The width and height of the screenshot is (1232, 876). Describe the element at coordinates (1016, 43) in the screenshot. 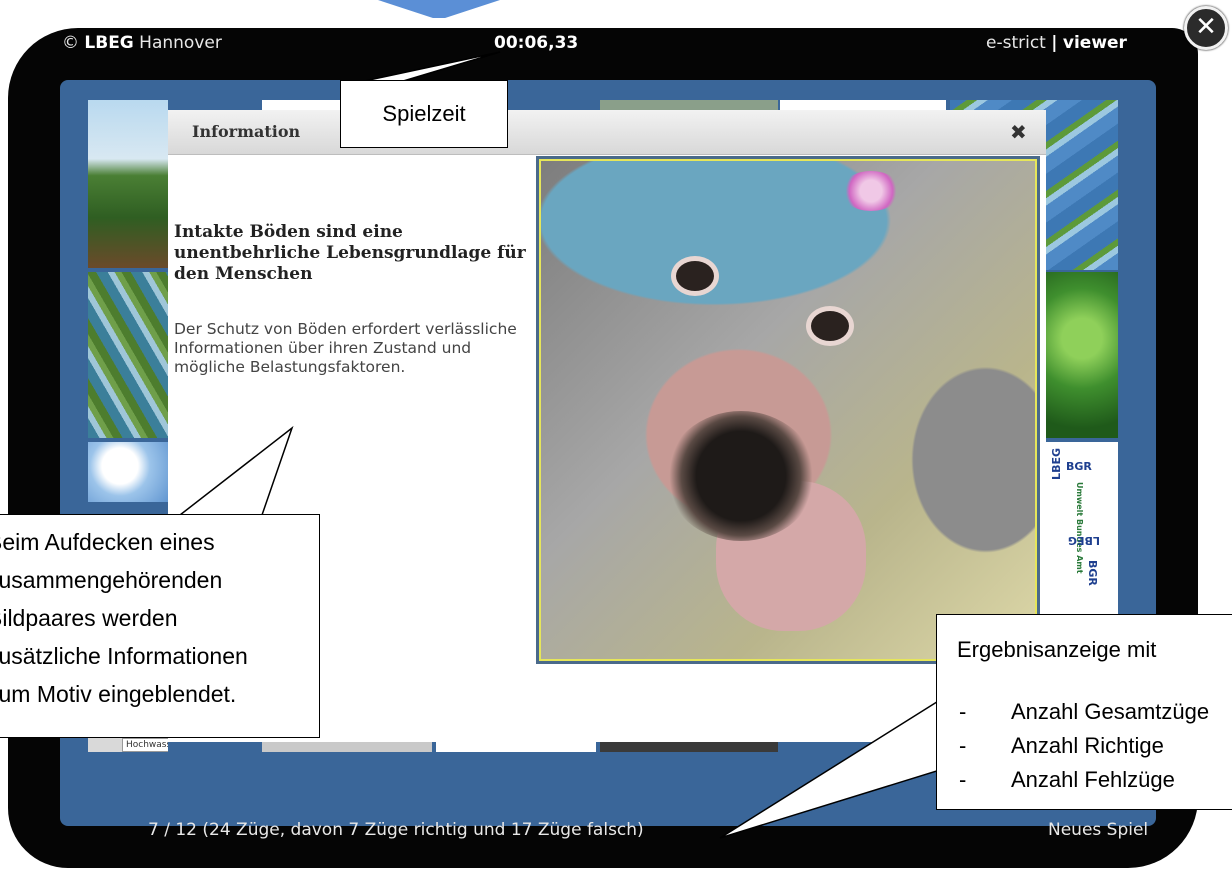

I see `brand-estrict: e-strict` at that location.